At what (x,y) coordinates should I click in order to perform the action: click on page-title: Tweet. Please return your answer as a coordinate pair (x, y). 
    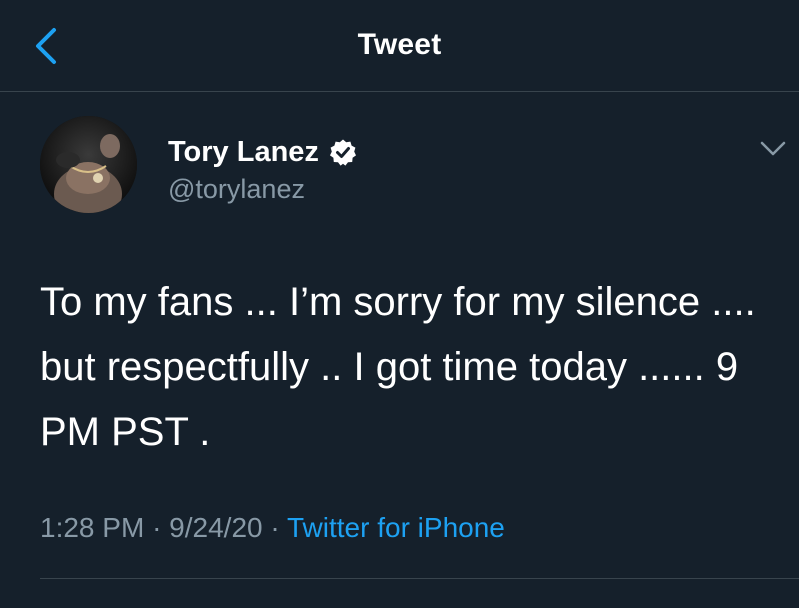
    Looking at the image, I should click on (399, 44).